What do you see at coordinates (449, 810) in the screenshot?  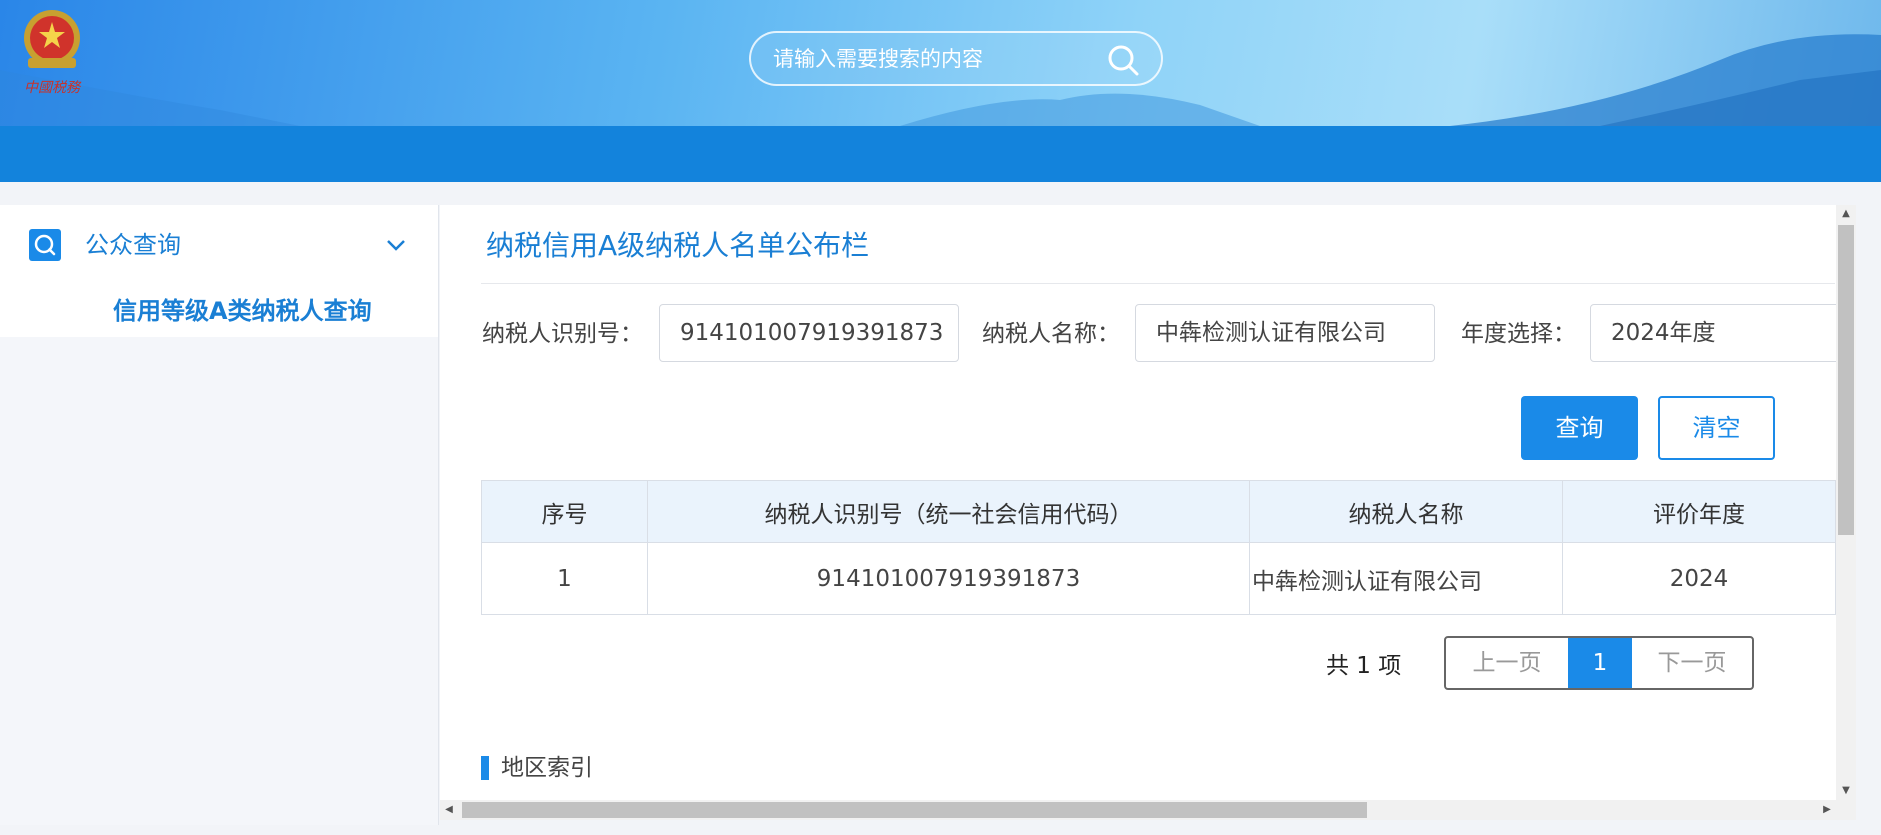 I see `scroll-left-arrow-icon: ◀` at bounding box center [449, 810].